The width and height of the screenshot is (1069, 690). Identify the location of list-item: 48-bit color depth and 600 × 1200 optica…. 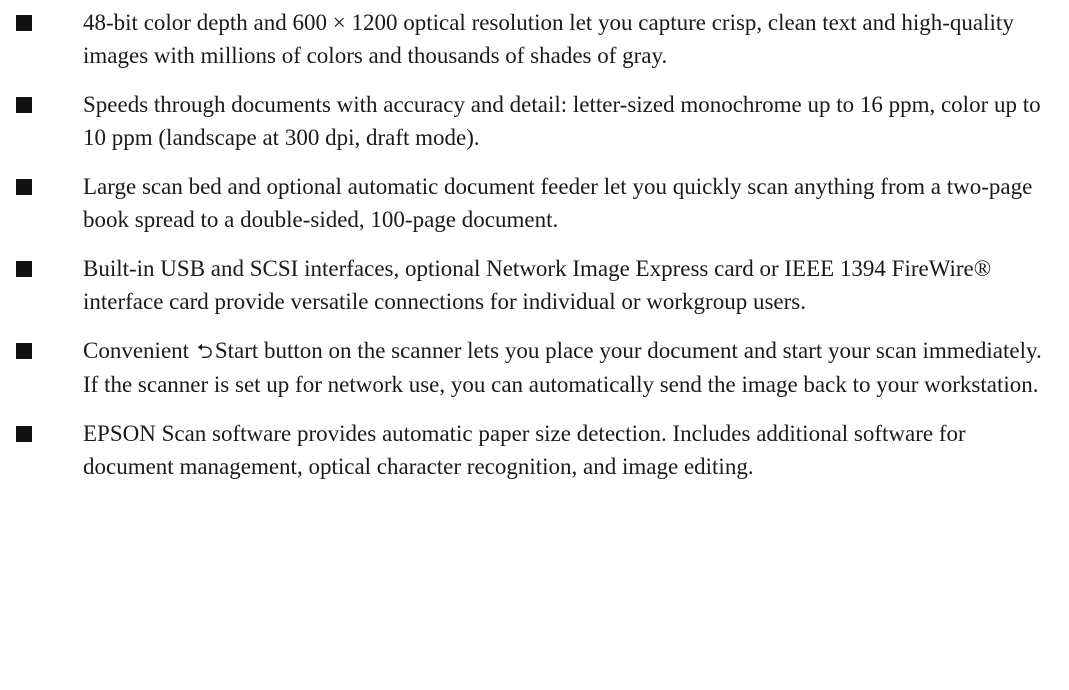
(534, 39).